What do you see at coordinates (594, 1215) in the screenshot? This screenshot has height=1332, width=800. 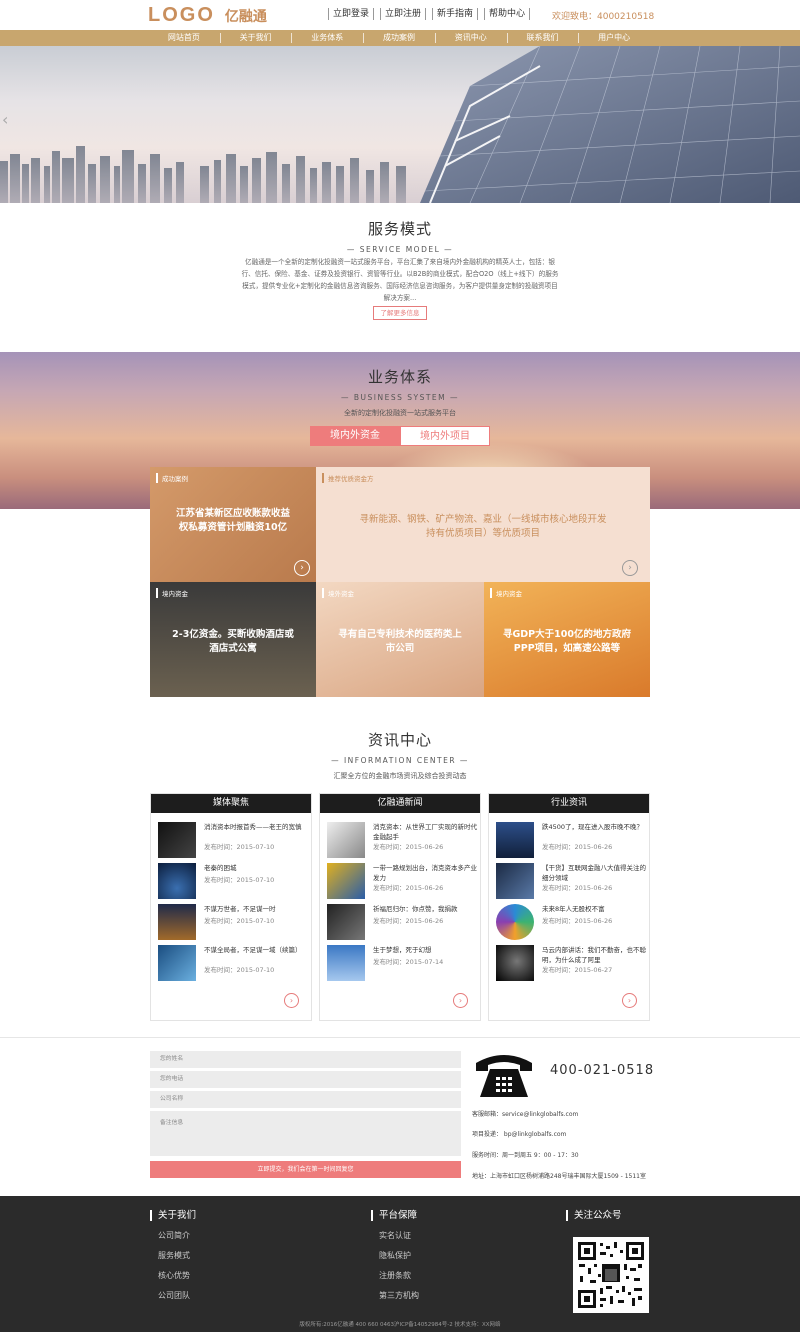 I see `footer-heading: 关注公众号` at bounding box center [594, 1215].